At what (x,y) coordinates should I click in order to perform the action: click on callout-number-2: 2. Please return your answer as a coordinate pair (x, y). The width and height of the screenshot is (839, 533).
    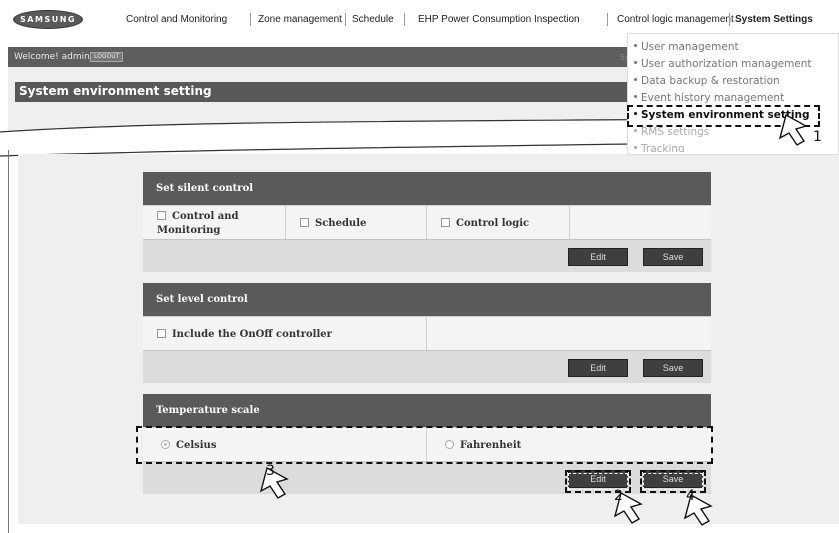
    Looking at the image, I should click on (618, 496).